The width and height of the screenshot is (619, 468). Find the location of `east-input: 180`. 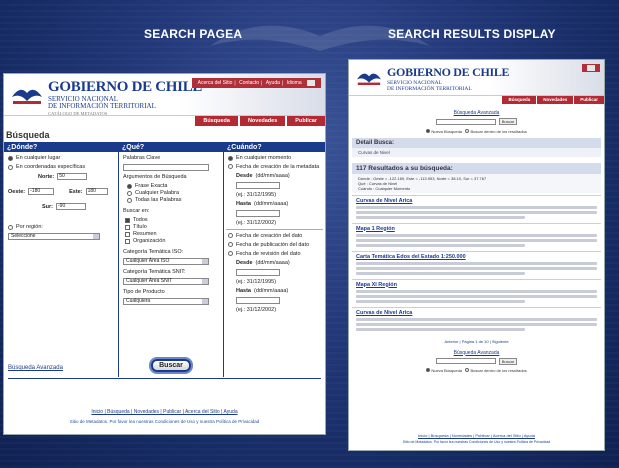

east-input: 180 is located at coordinates (96, 191).